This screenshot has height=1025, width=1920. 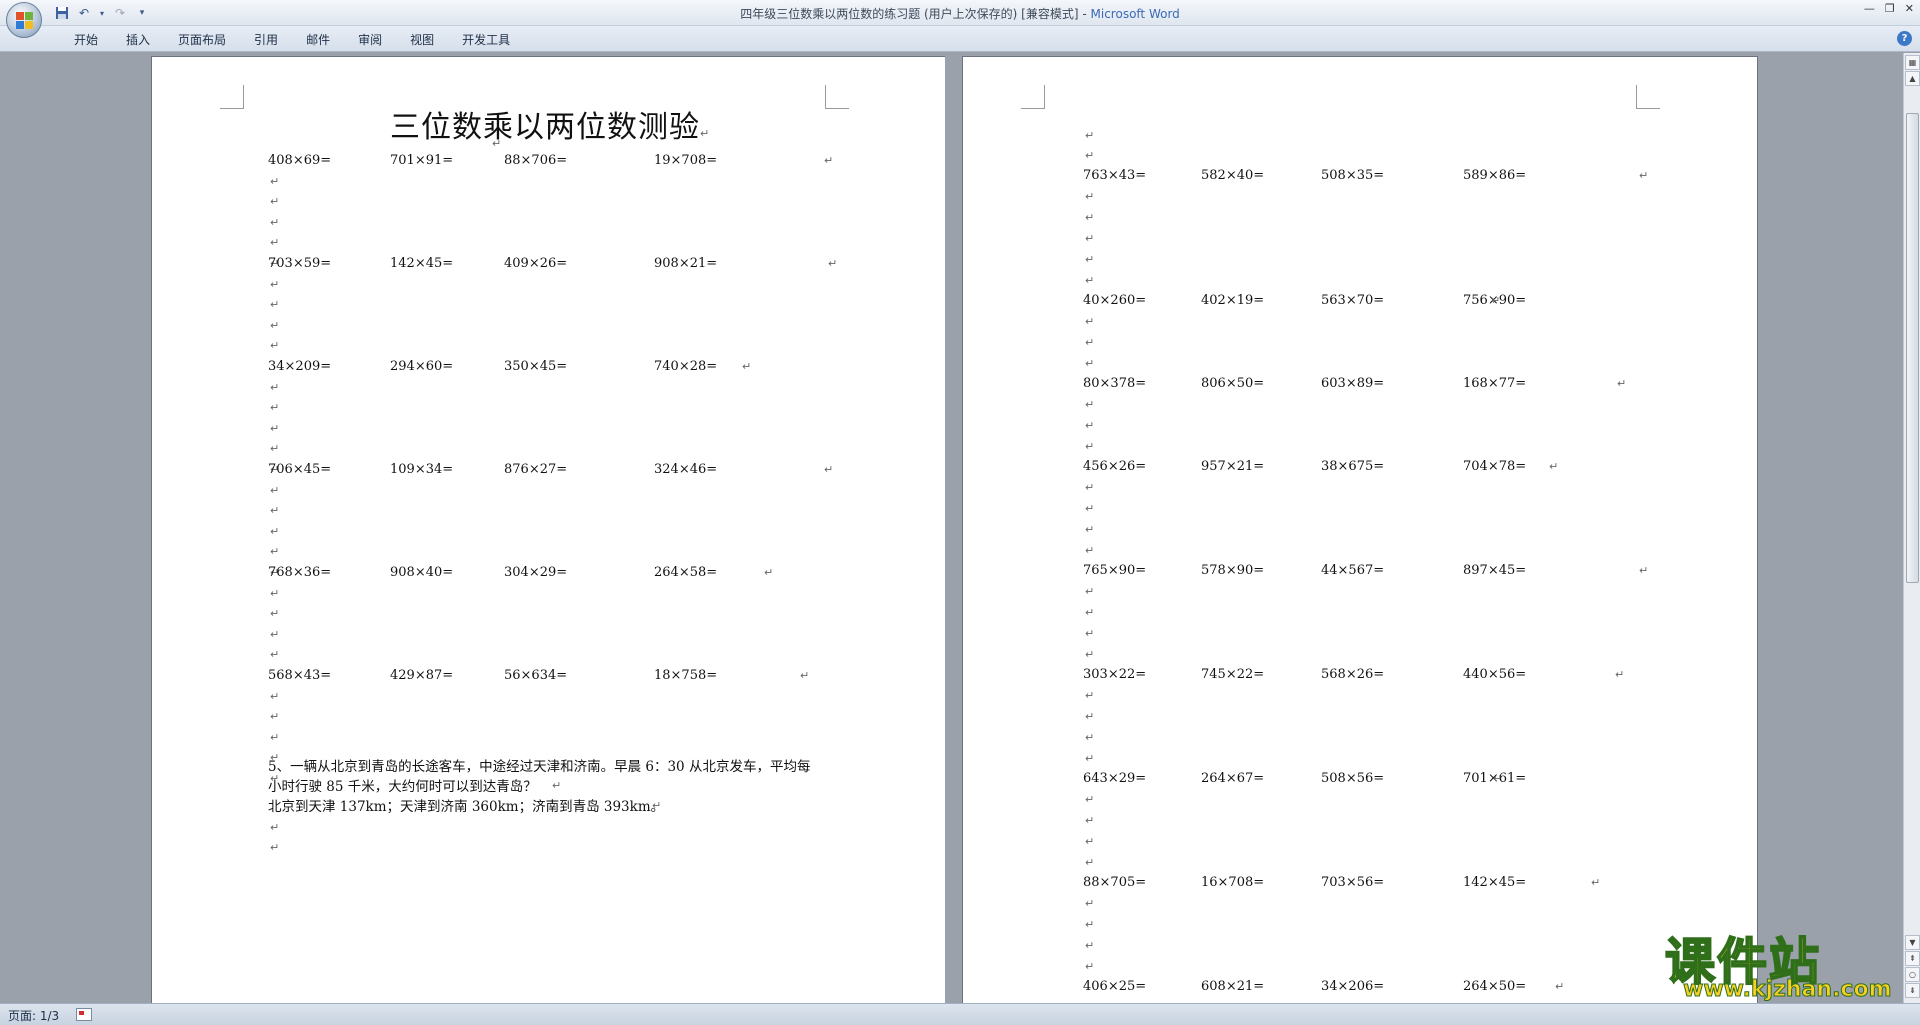 I want to click on math-problem: 44×567=, so click(x=1353, y=570).